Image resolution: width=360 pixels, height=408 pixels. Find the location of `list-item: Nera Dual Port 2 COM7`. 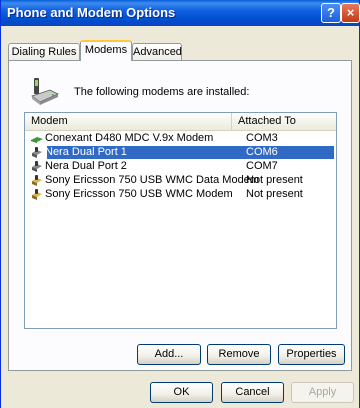

list-item: Nera Dual Port 2 COM7 is located at coordinates (180, 166).